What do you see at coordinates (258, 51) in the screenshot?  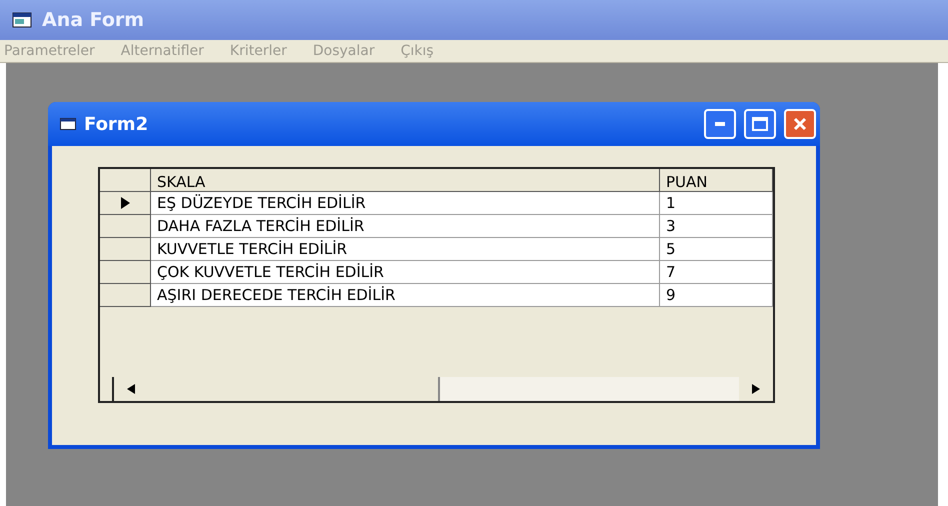 I see `menu-item: Kriterler` at bounding box center [258, 51].